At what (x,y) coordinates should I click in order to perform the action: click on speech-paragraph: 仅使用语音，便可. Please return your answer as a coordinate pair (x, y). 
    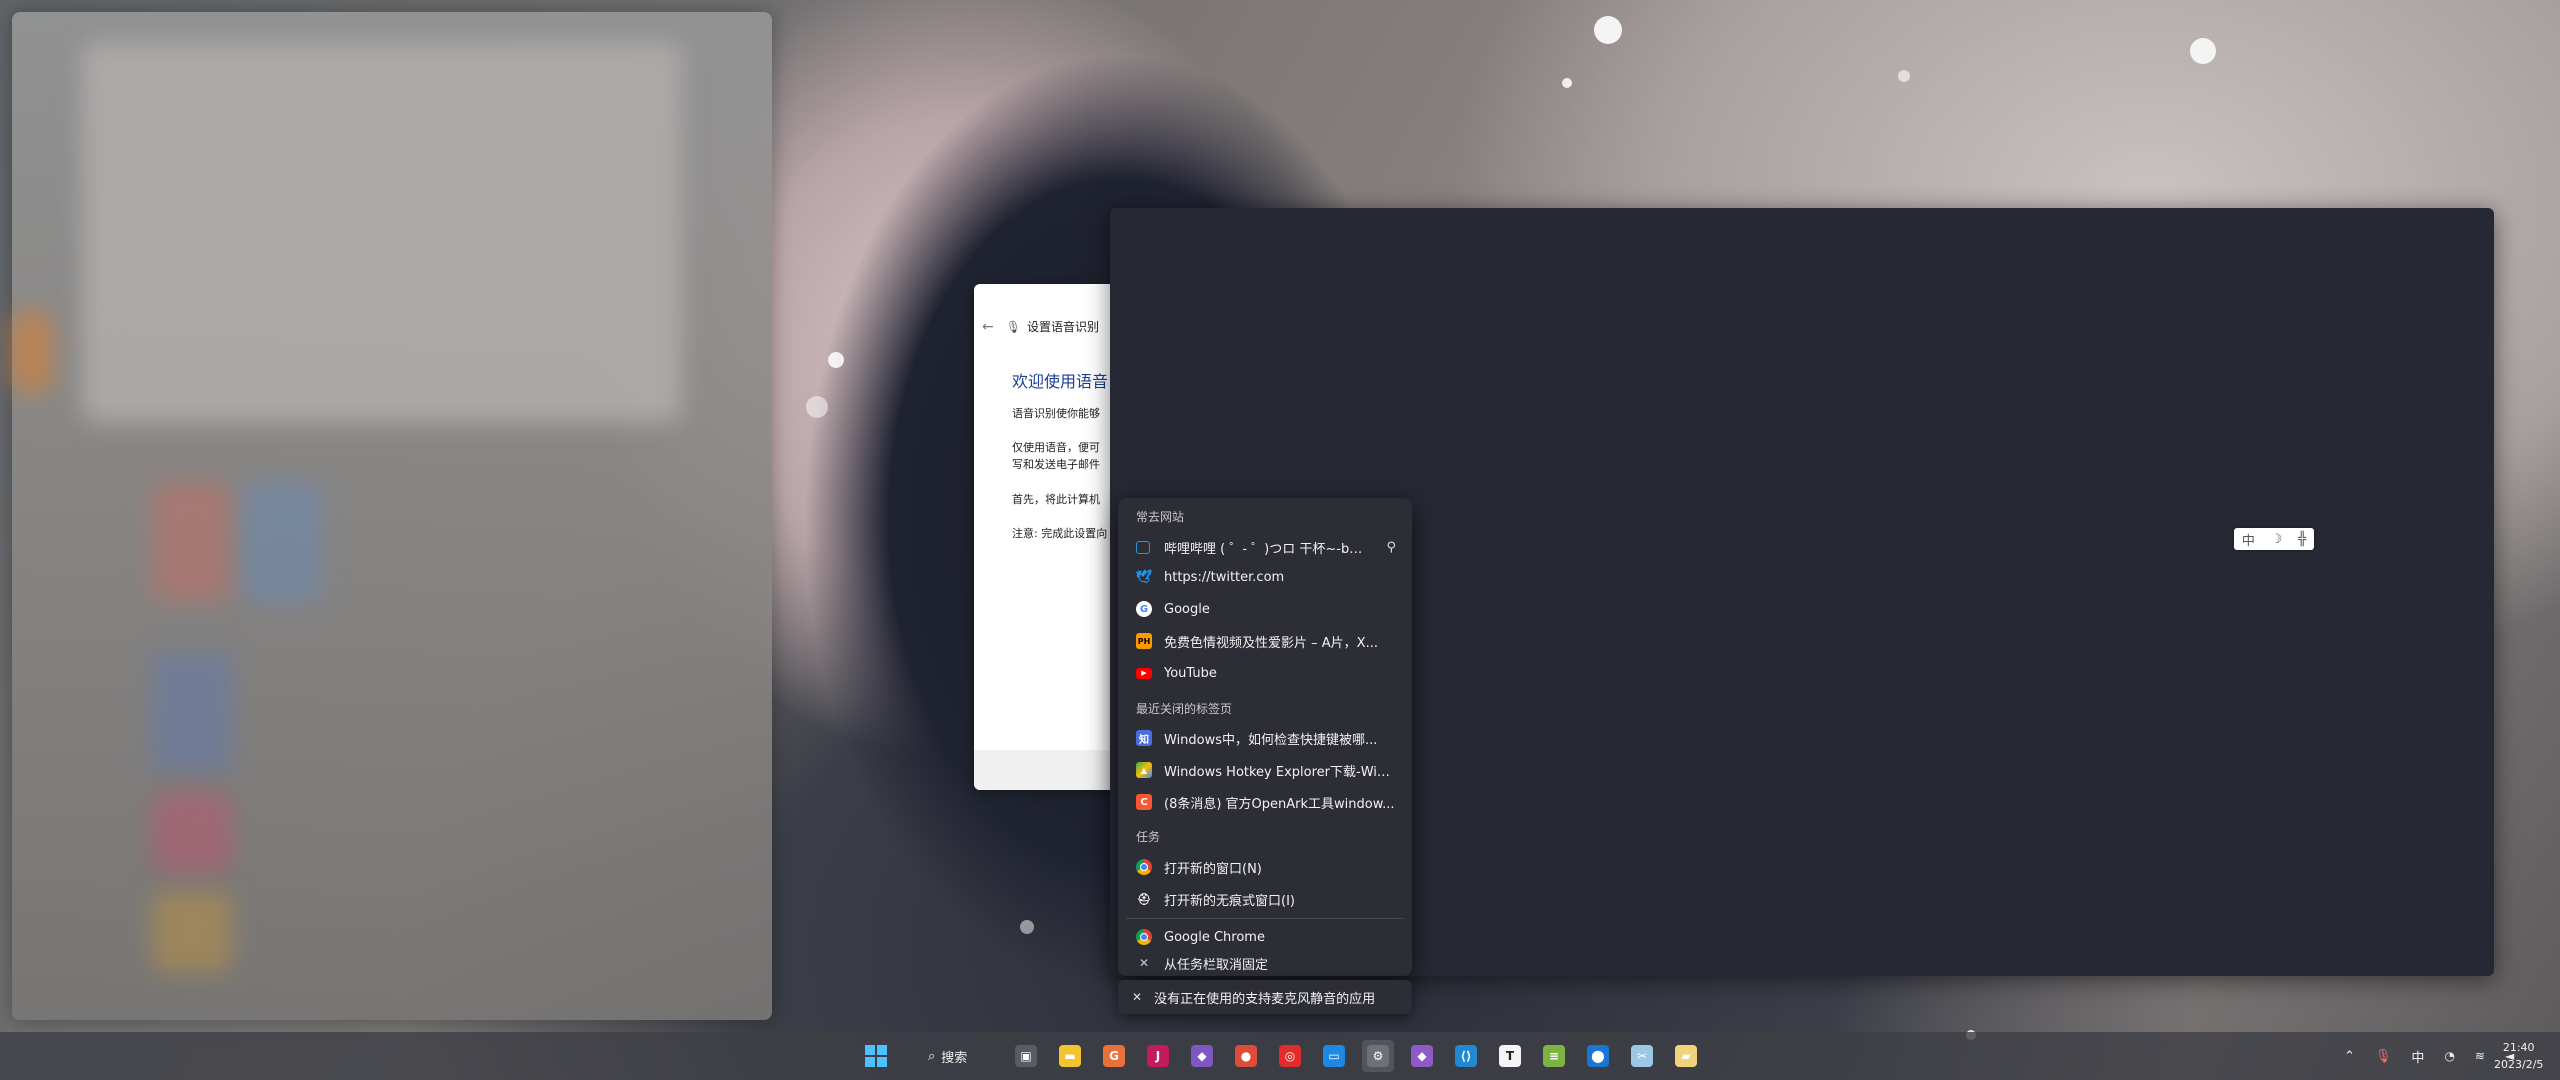
    Looking at the image, I should click on (1056, 447).